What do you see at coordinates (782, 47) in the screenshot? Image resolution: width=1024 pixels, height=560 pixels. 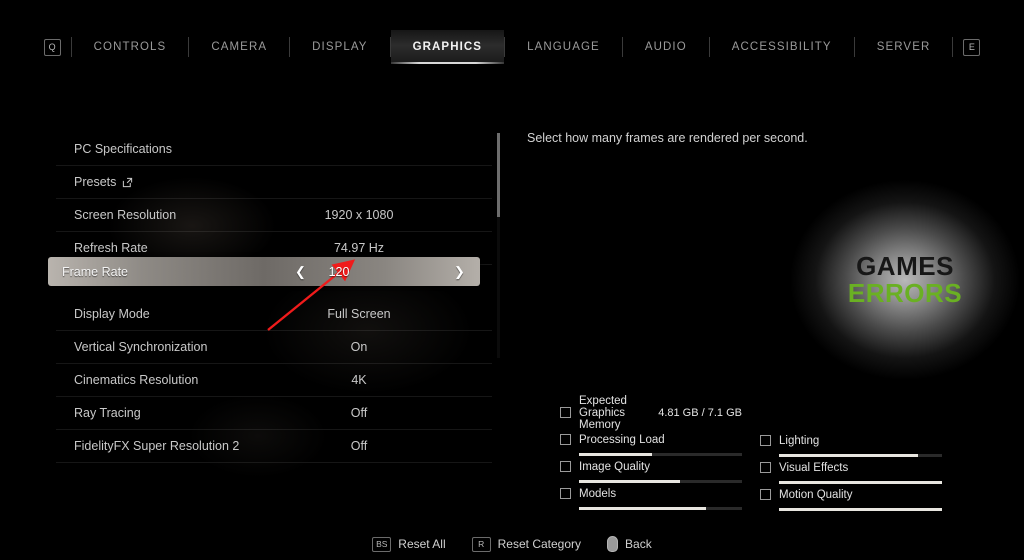 I see `tab-accessibility: ACCESSIBILITY` at bounding box center [782, 47].